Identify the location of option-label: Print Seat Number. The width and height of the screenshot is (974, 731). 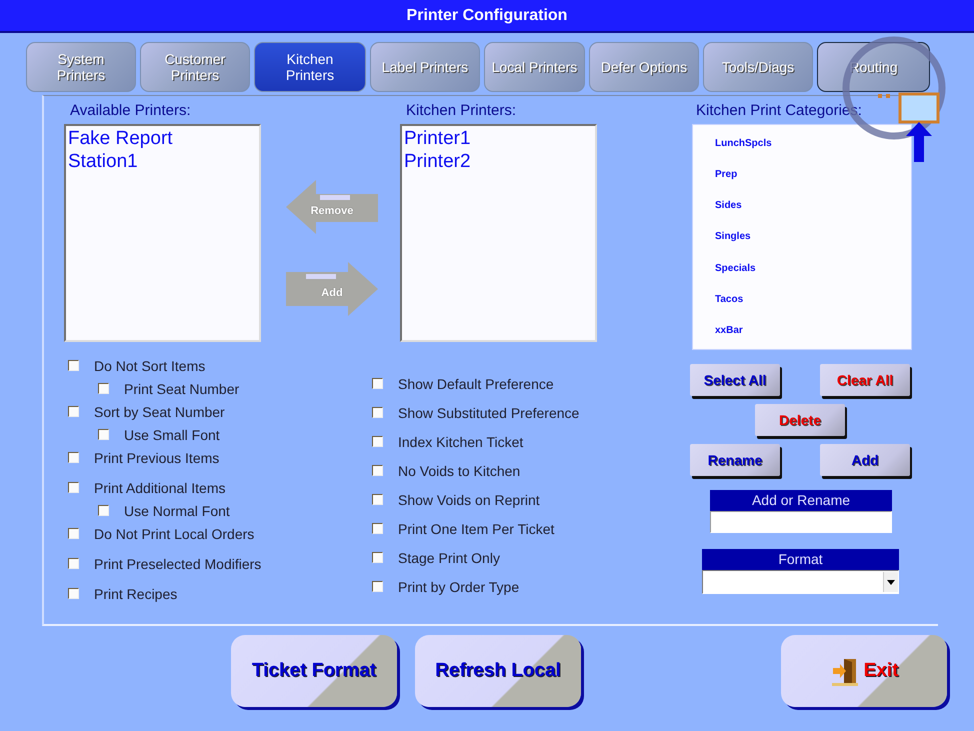
(182, 388).